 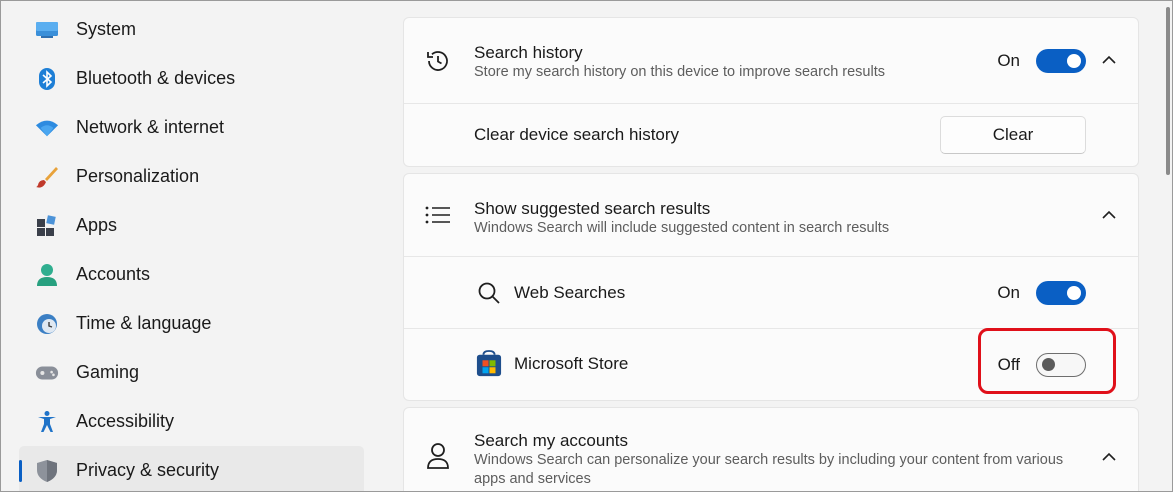 I want to click on bluetooth-icon, so click(x=47, y=79).